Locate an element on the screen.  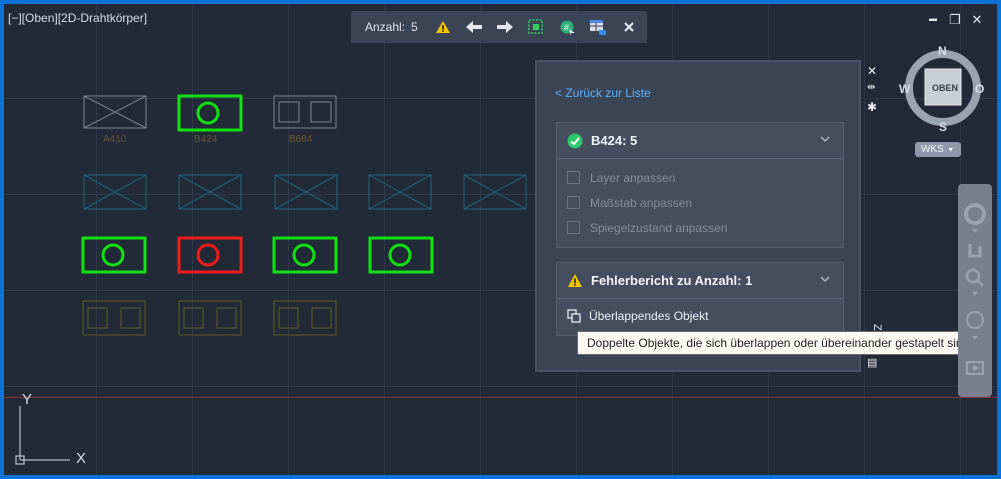
wcs-label: WKS is located at coordinates (932, 149).